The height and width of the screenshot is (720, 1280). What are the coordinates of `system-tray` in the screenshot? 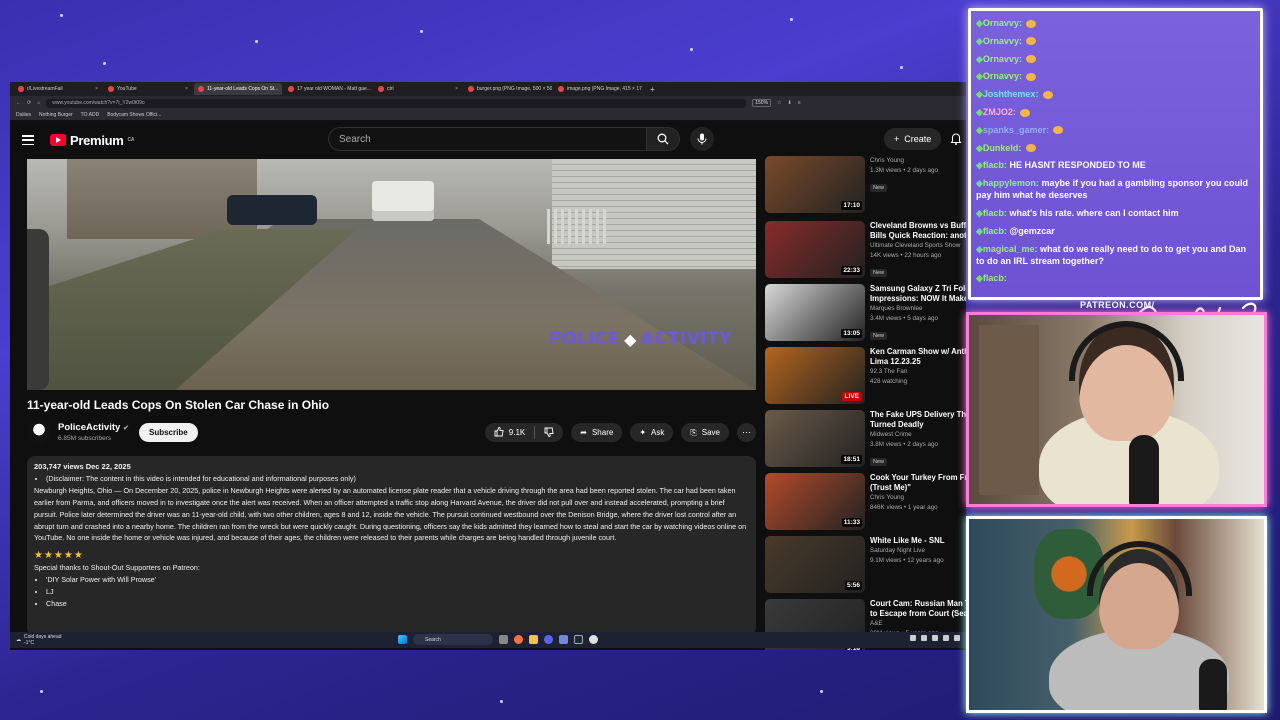 It's located at (935, 638).